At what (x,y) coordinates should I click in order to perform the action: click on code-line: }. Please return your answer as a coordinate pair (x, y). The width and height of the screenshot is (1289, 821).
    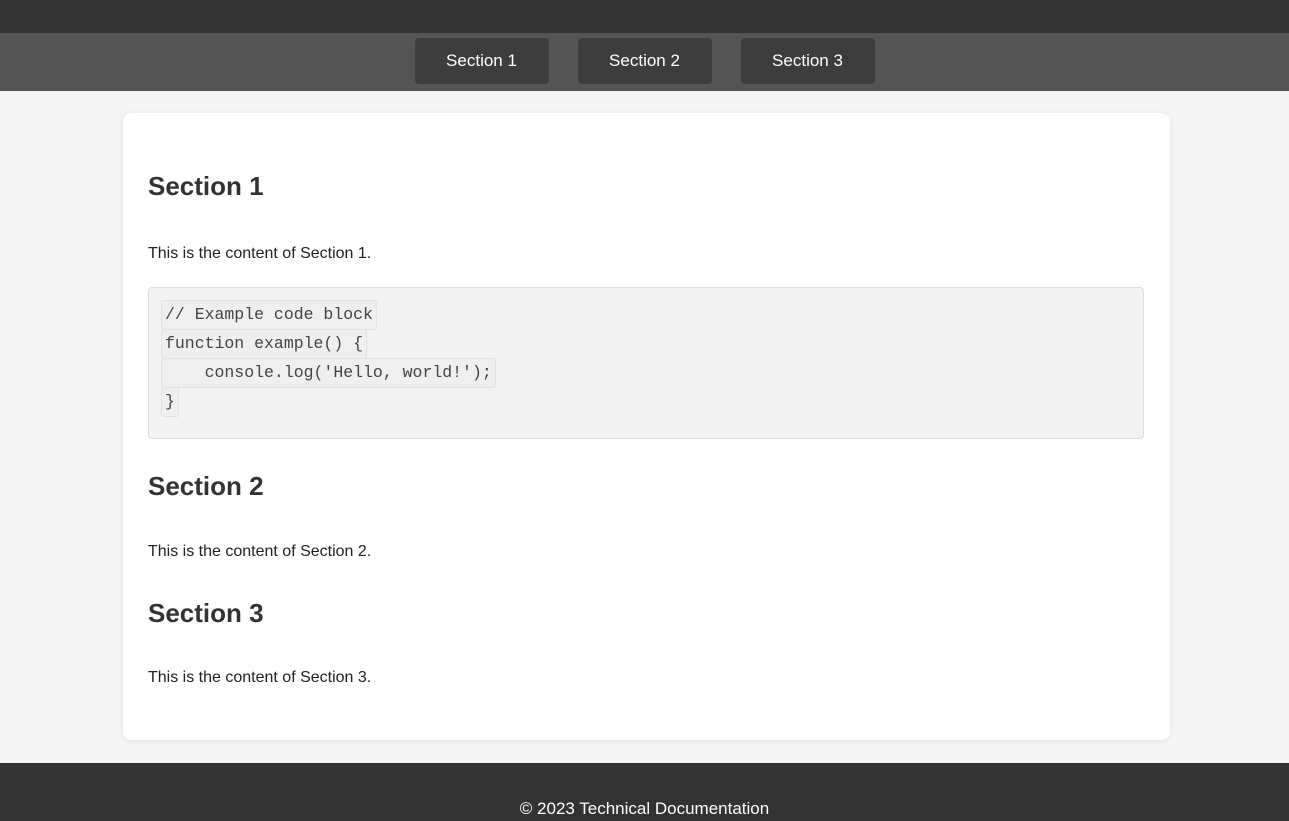
    Looking at the image, I should click on (170, 402).